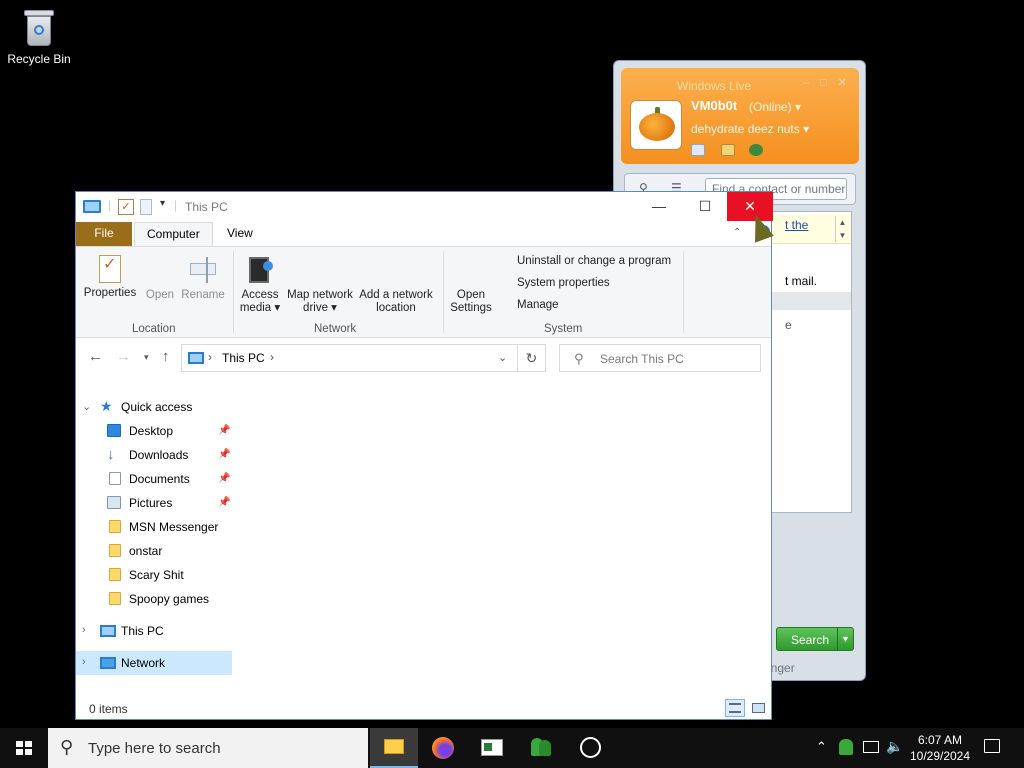 Image resolution: width=1024 pixels, height=768 pixels. What do you see at coordinates (659, 206) in the screenshot?
I see `minimize-button: —` at bounding box center [659, 206].